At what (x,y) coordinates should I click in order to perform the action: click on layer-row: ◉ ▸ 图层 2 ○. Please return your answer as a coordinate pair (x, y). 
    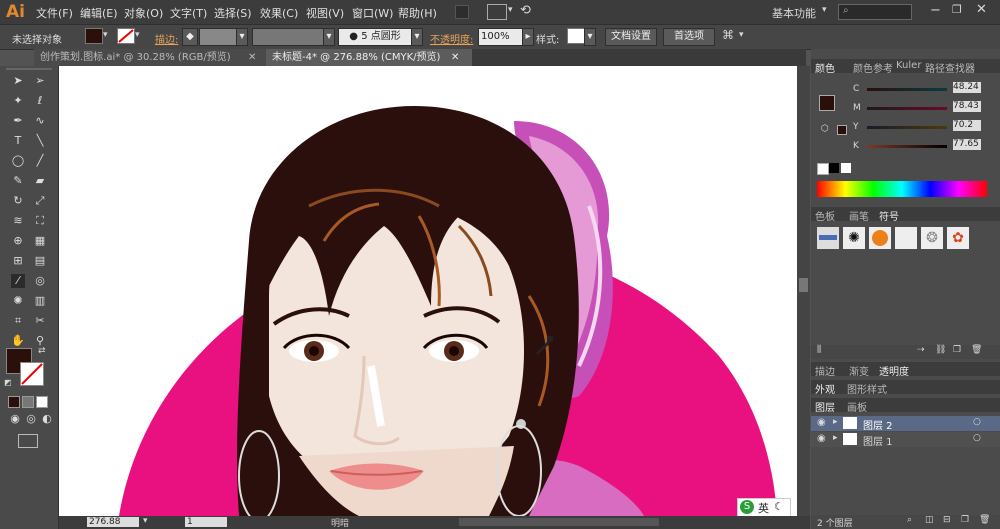
    Looking at the image, I should click on (905, 424).